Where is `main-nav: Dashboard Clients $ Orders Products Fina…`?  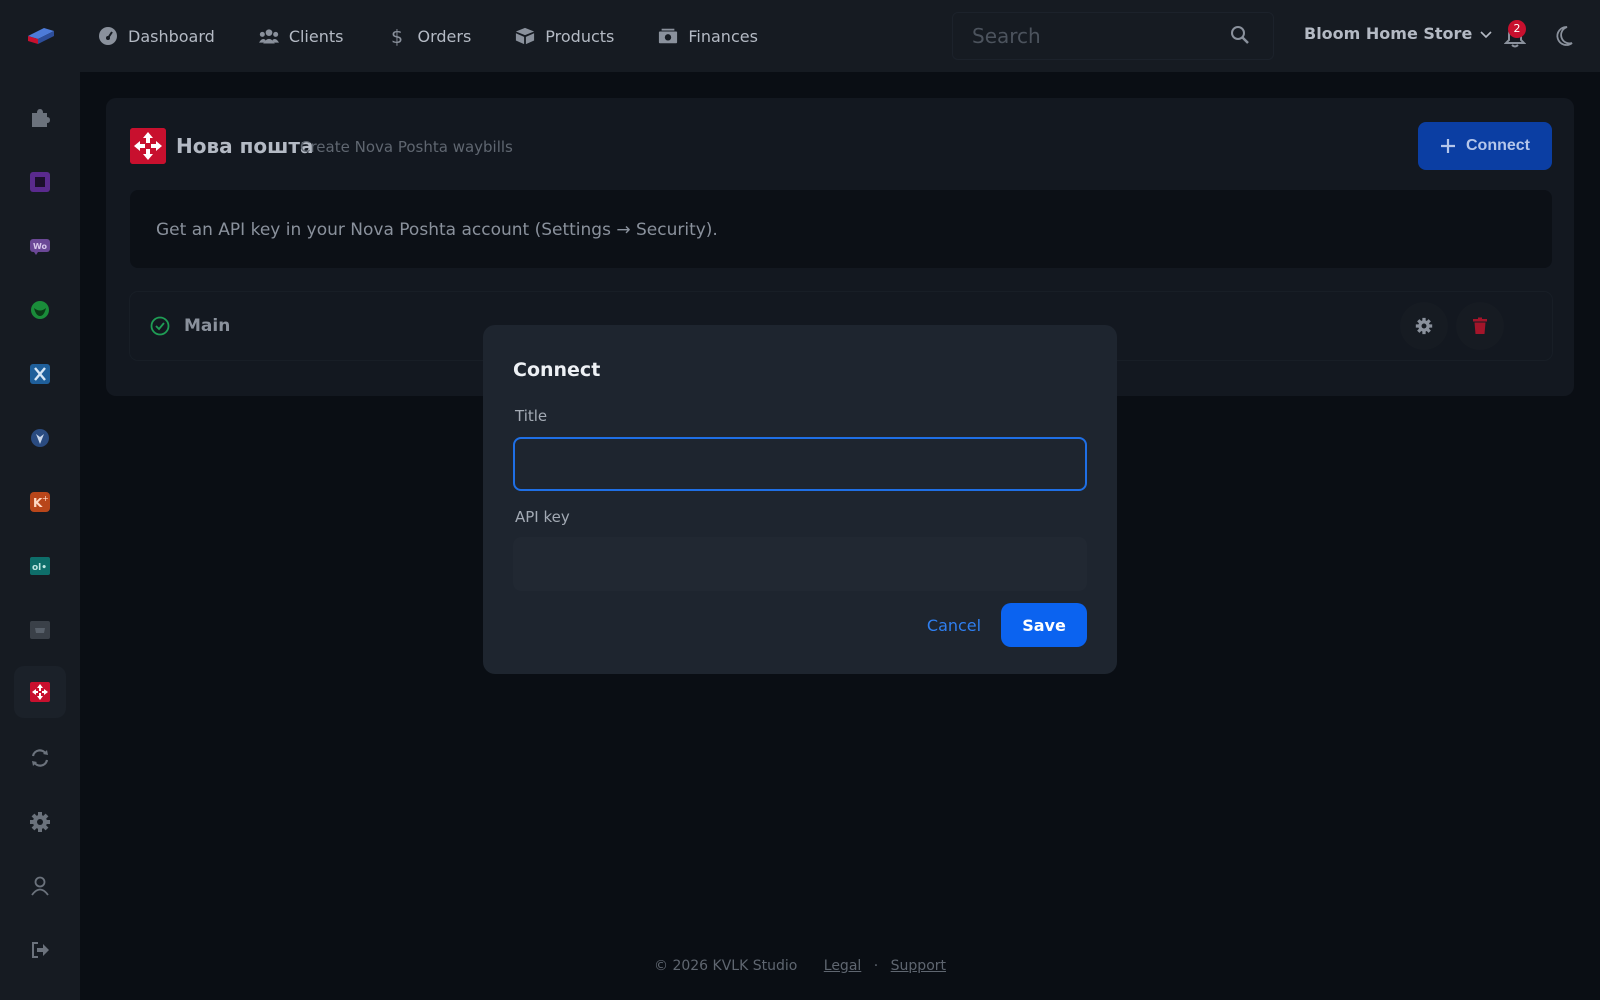 main-nav: Dashboard Clients $ Orders Products Fina… is located at coordinates (450, 36).